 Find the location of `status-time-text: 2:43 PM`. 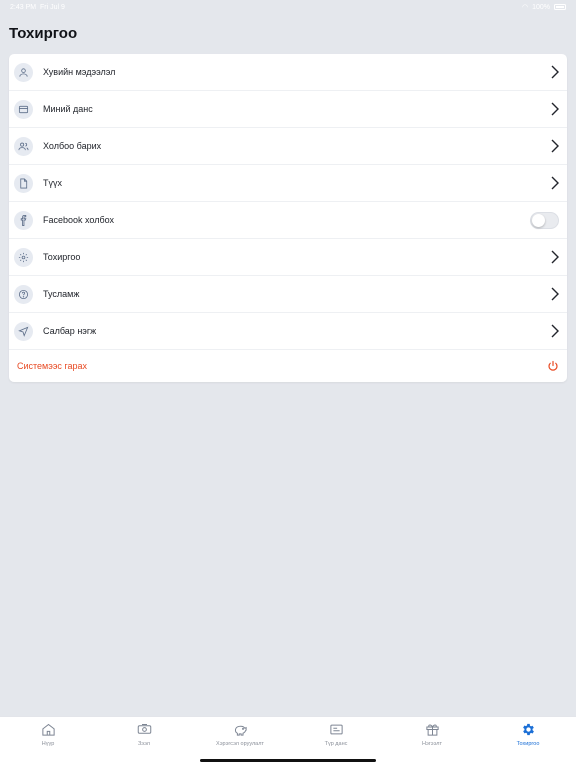

status-time-text: 2:43 PM is located at coordinates (23, 7).